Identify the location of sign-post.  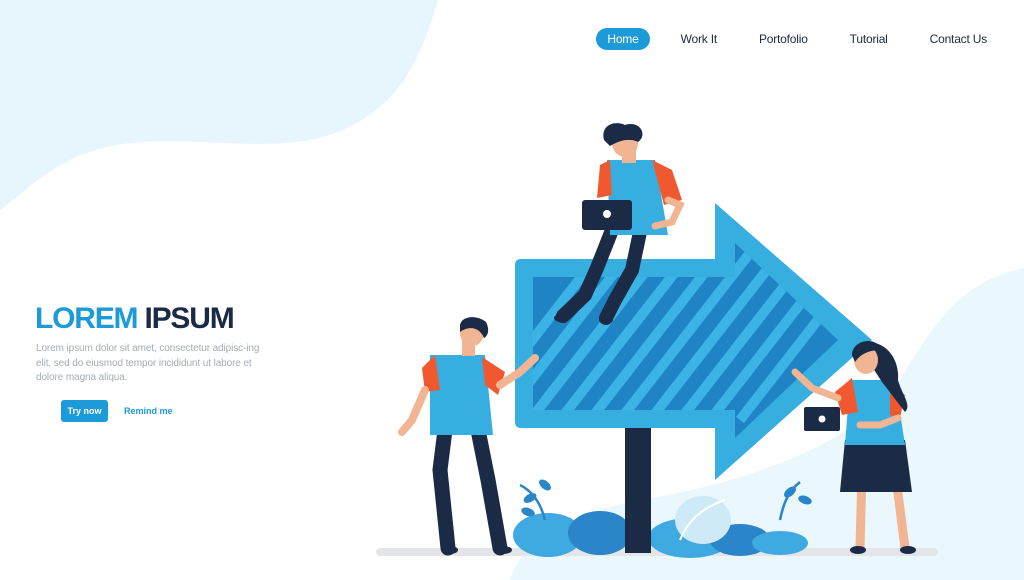
(638, 489).